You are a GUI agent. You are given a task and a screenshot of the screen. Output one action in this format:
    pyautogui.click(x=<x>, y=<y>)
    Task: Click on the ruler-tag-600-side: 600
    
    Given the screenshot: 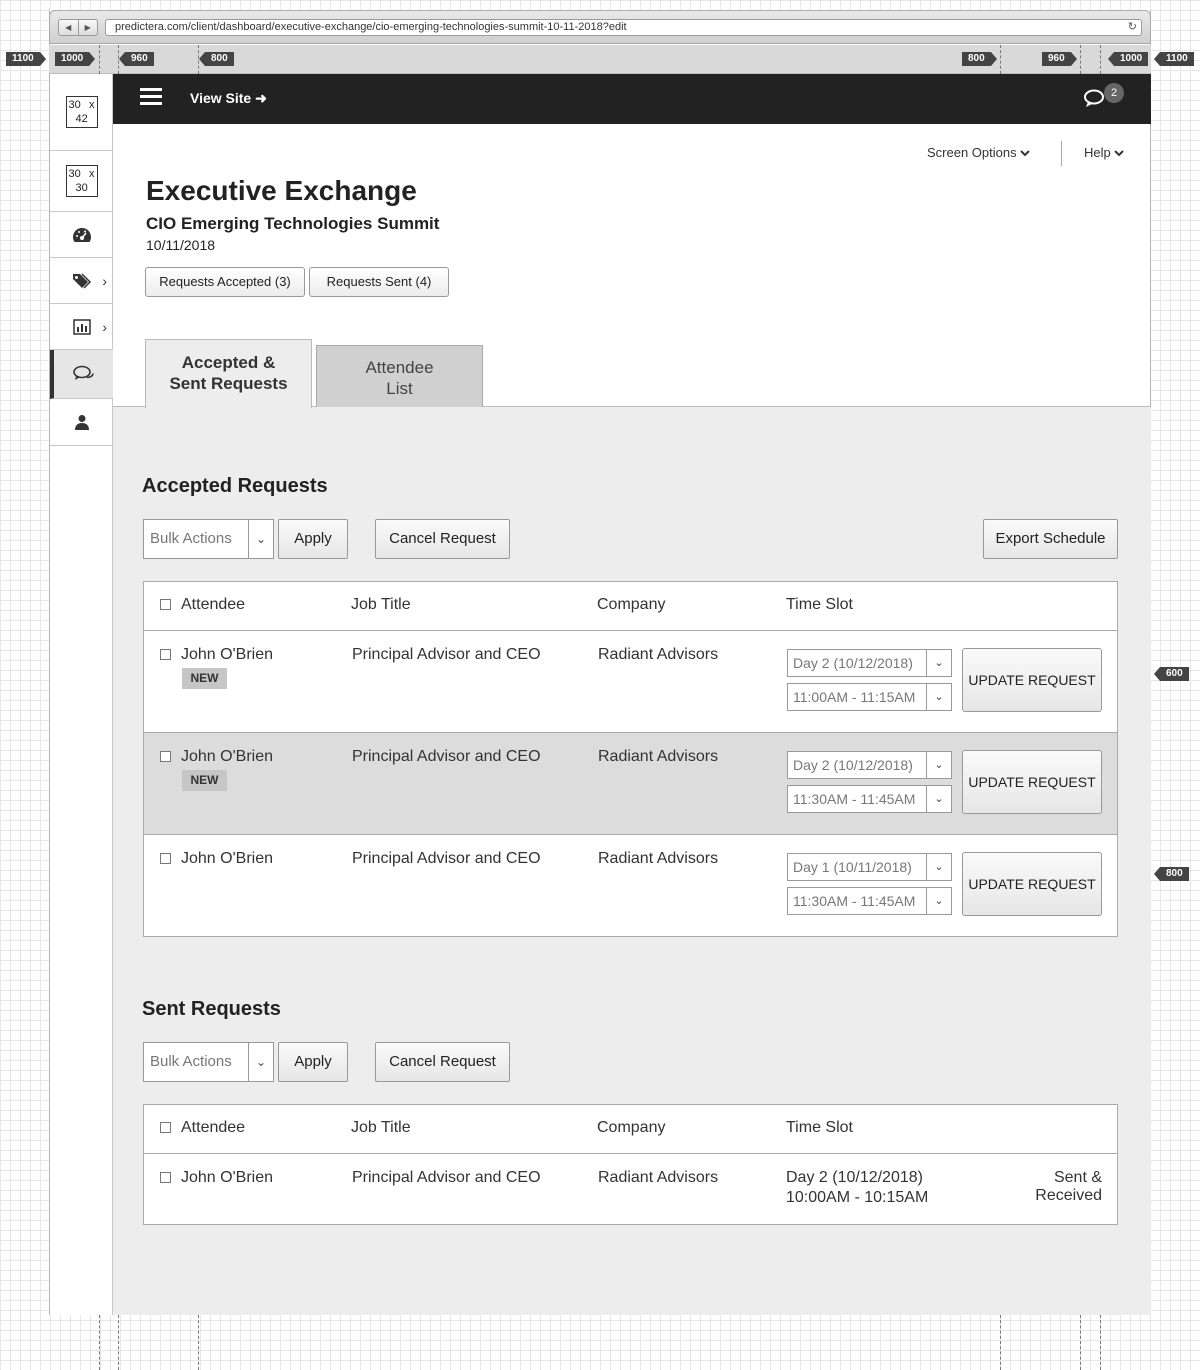 What is the action you would take?
    pyautogui.click(x=1171, y=674)
    